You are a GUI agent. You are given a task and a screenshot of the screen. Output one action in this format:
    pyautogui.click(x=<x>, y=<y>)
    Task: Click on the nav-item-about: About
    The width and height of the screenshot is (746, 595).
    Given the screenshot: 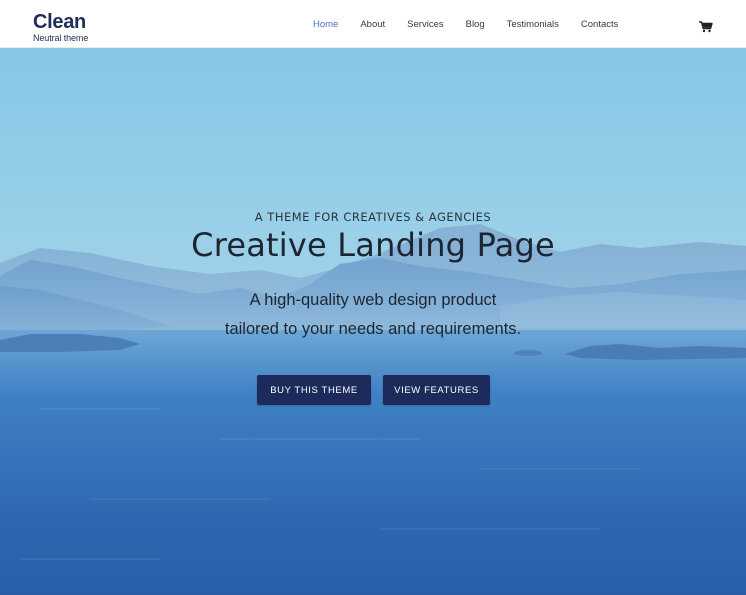 What is the action you would take?
    pyautogui.click(x=372, y=24)
    